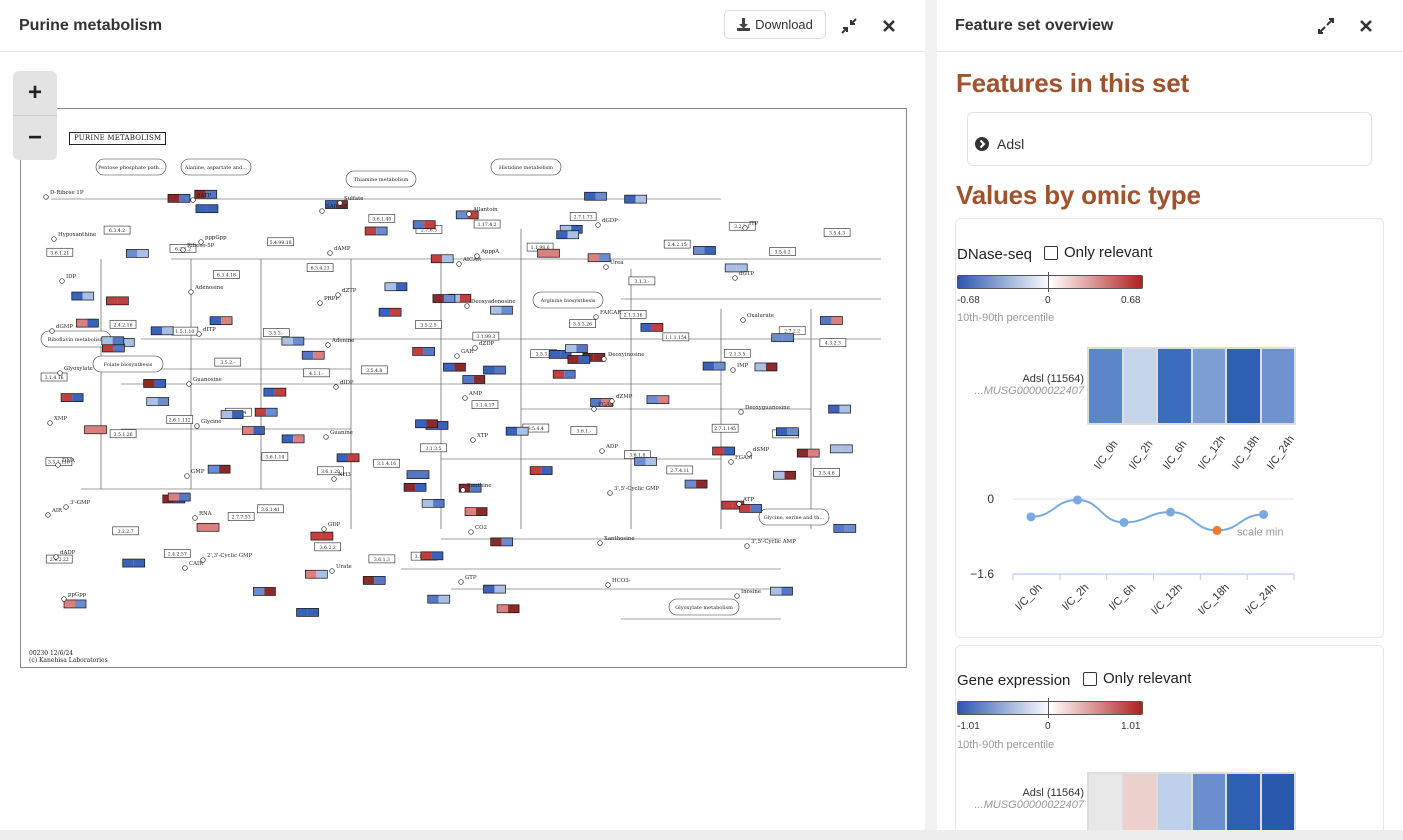 The width and height of the screenshot is (1403, 840). I want to click on expand-icon, so click(1326, 26).